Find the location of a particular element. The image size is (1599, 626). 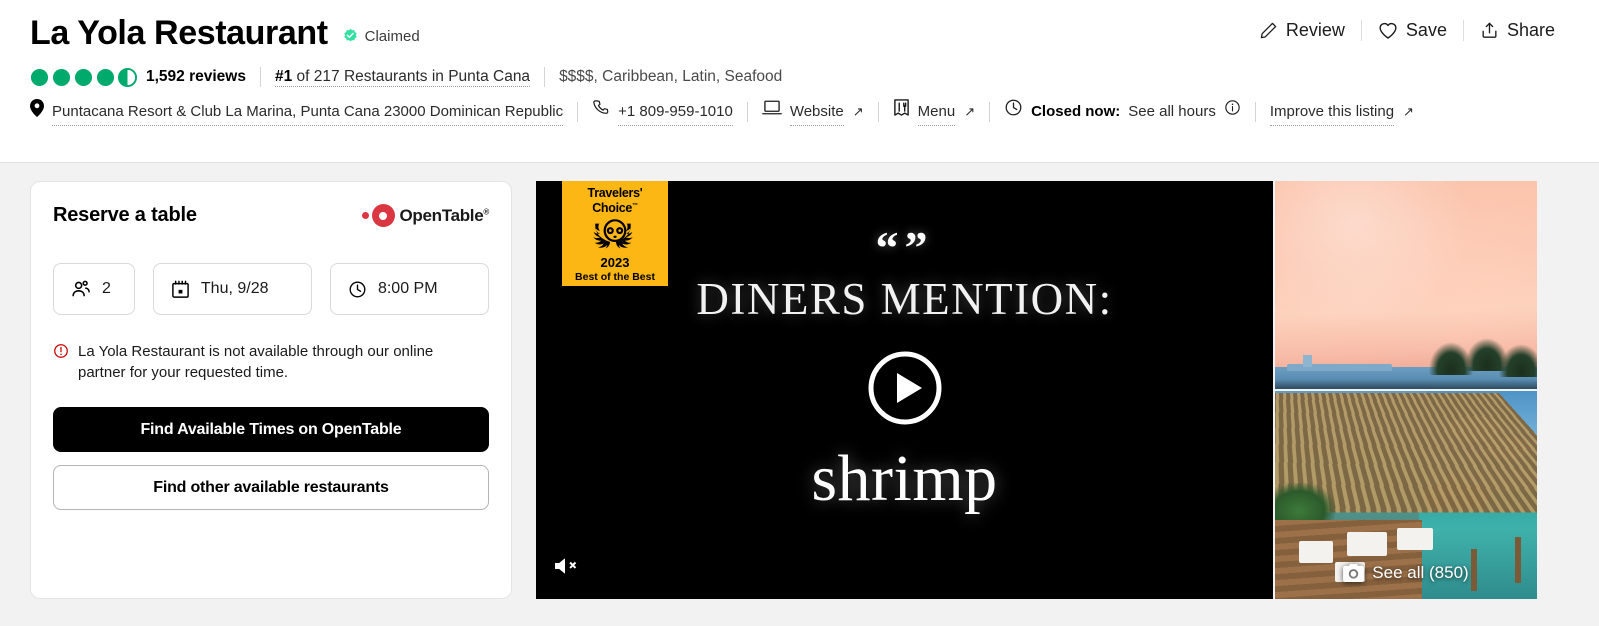

hours-item: Closed now: See all hours is located at coordinates (1122, 112).